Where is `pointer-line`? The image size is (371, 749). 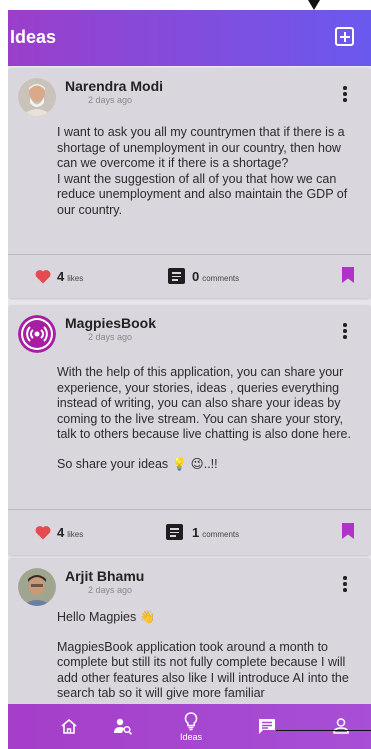 pointer-line is located at coordinates (323, 730).